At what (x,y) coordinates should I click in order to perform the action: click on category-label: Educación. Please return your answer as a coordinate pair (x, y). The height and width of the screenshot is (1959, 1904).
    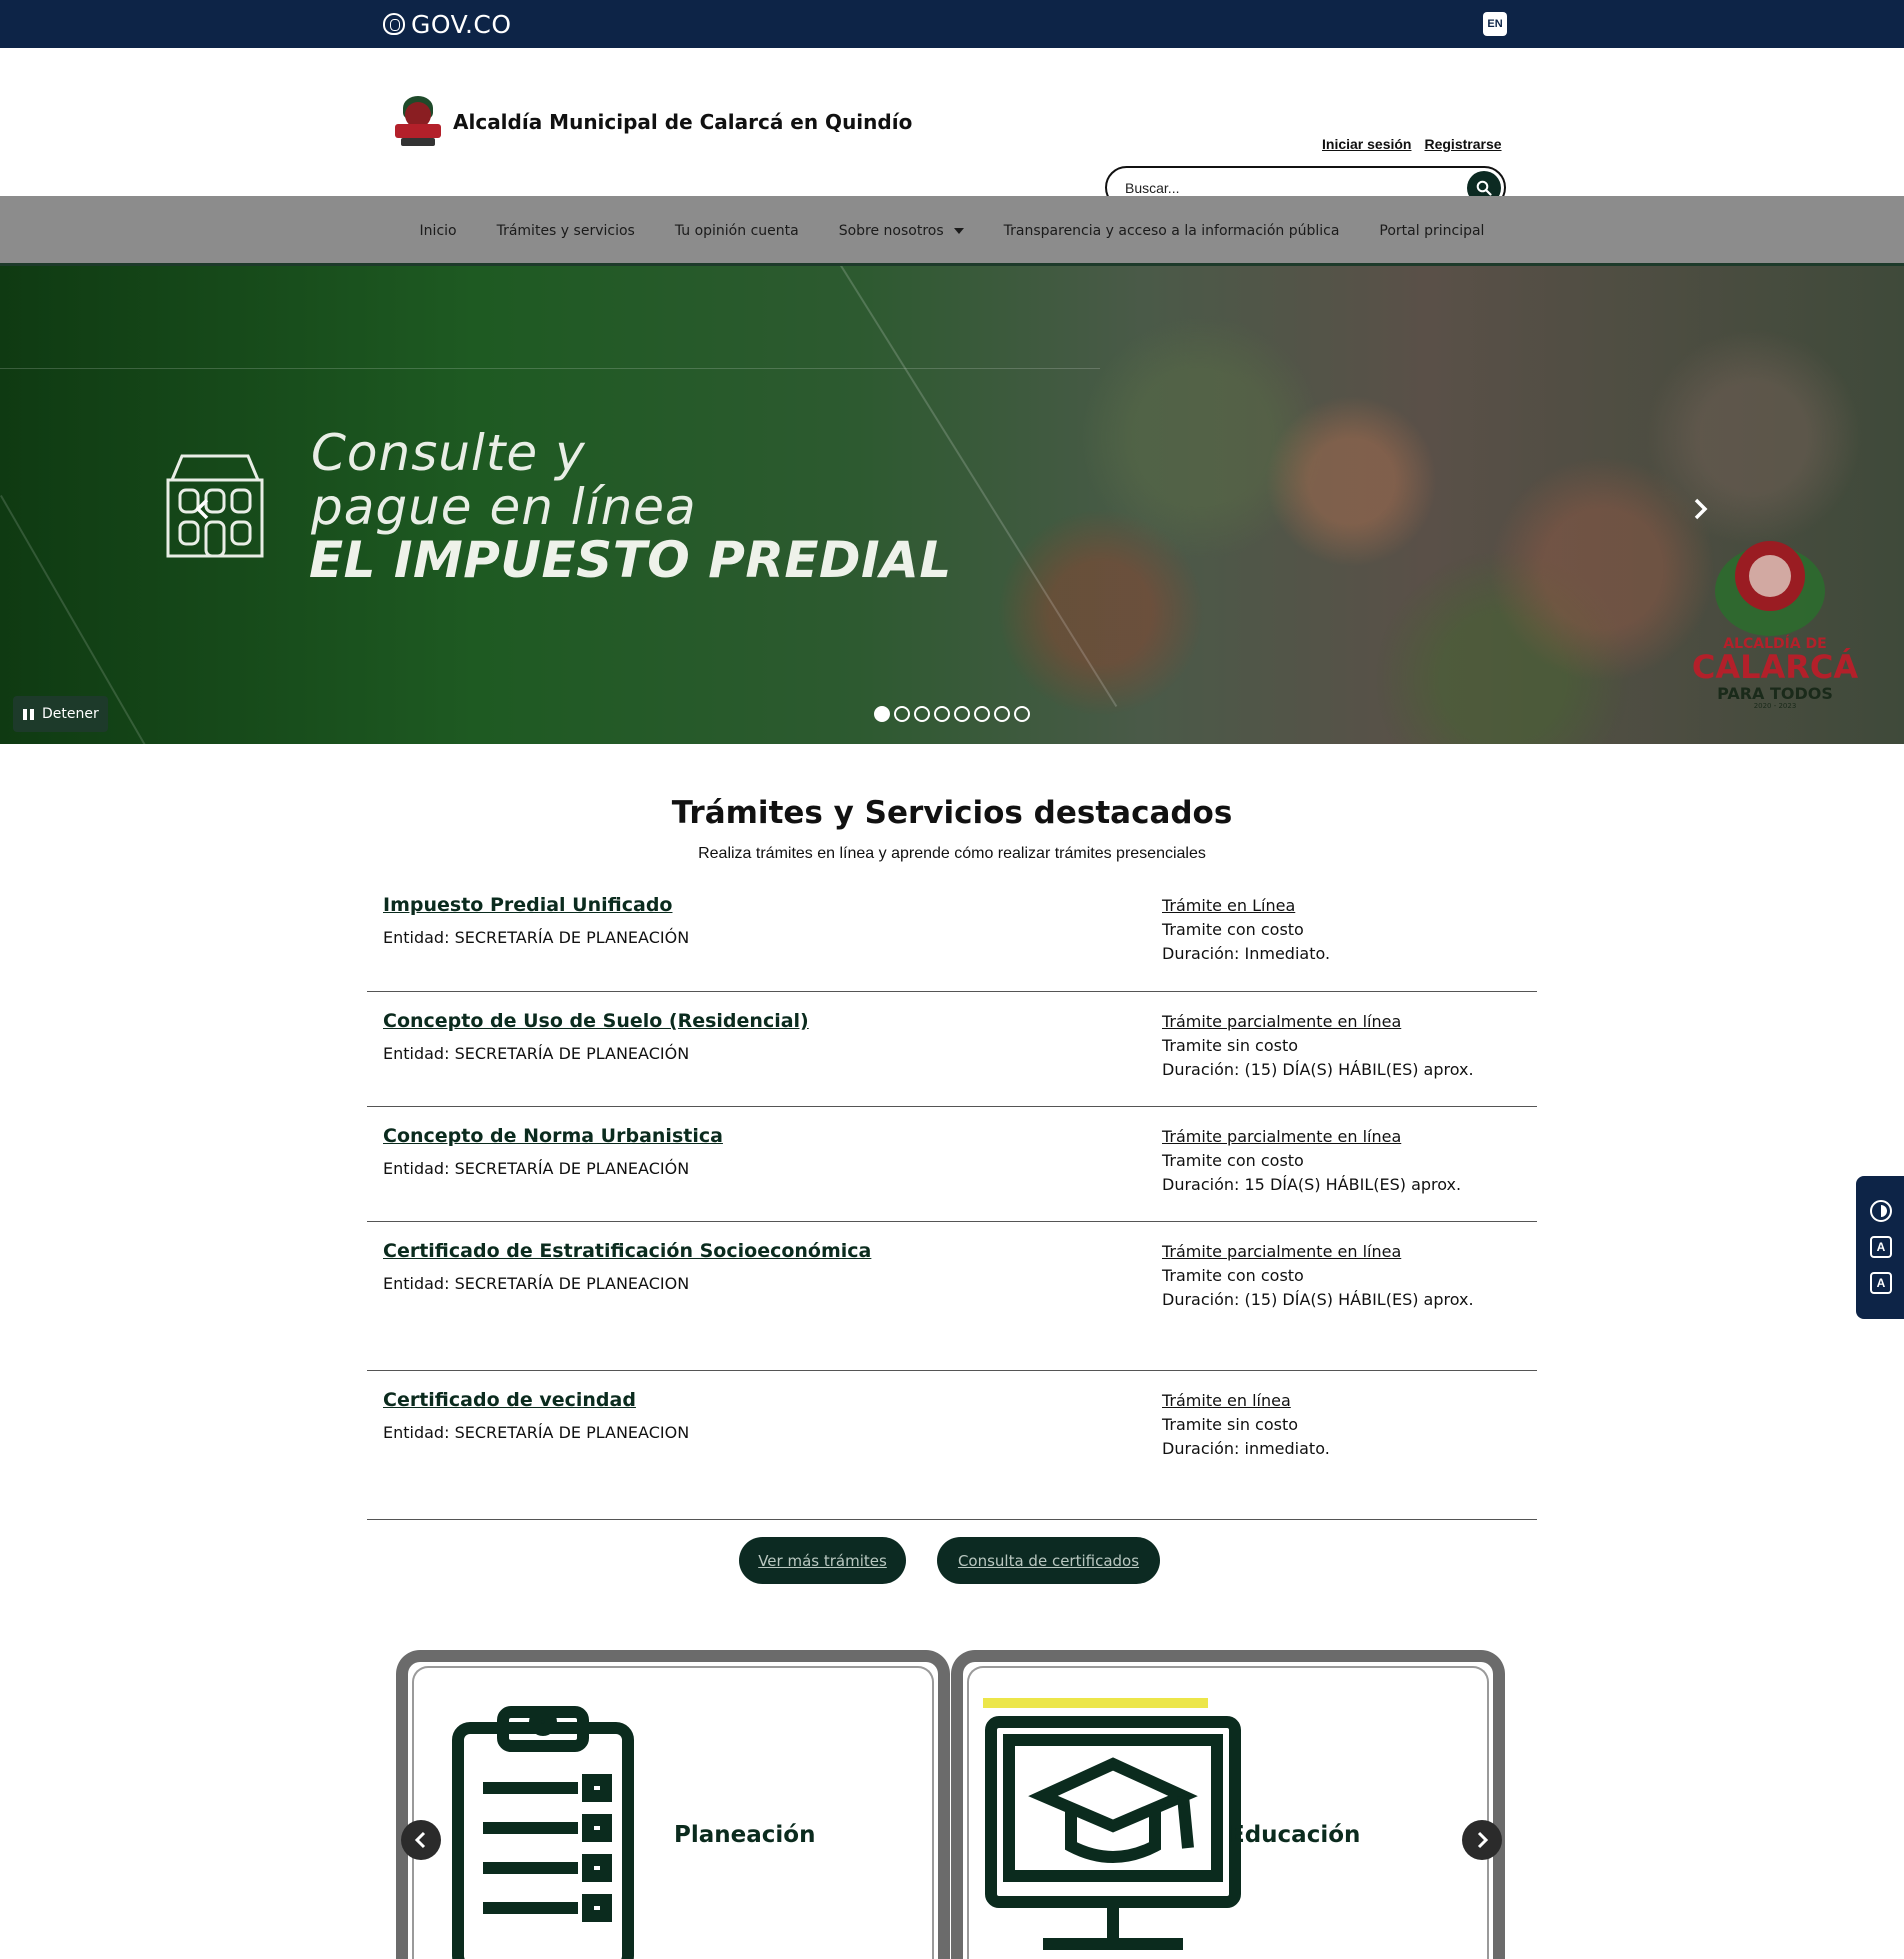
    Looking at the image, I should click on (1295, 1835).